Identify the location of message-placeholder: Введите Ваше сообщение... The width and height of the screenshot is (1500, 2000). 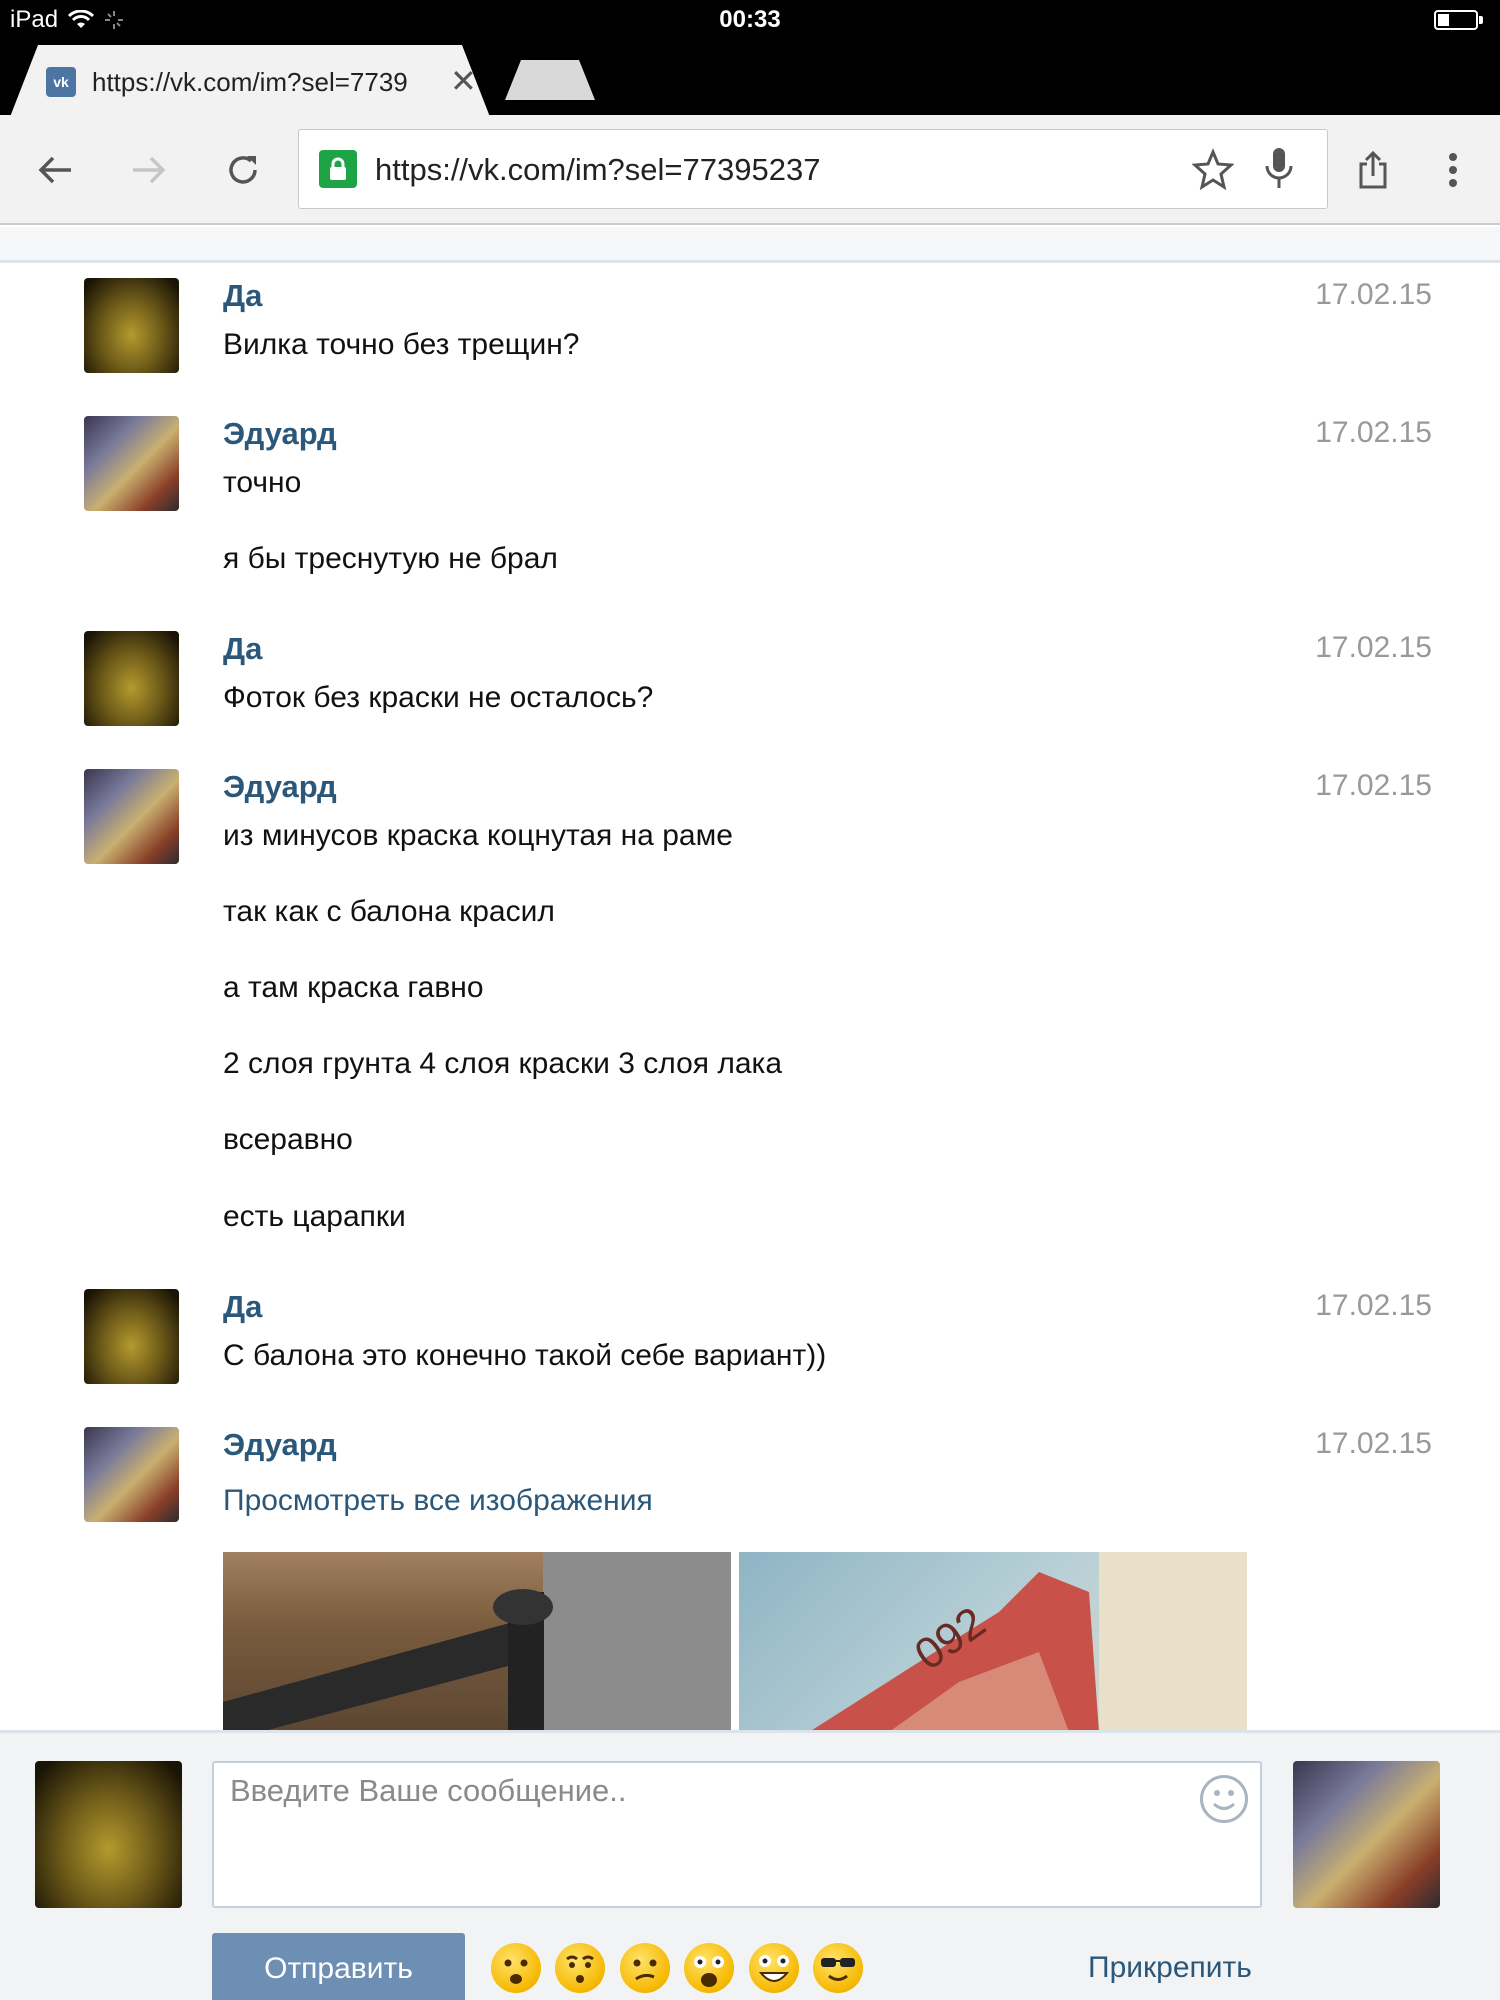
(428, 1790).